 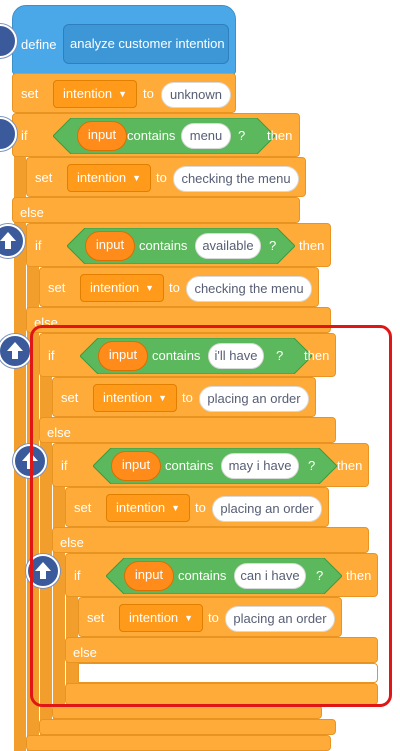 I want to click on if1-header: if input contains menu ? then, so click(x=156, y=135).